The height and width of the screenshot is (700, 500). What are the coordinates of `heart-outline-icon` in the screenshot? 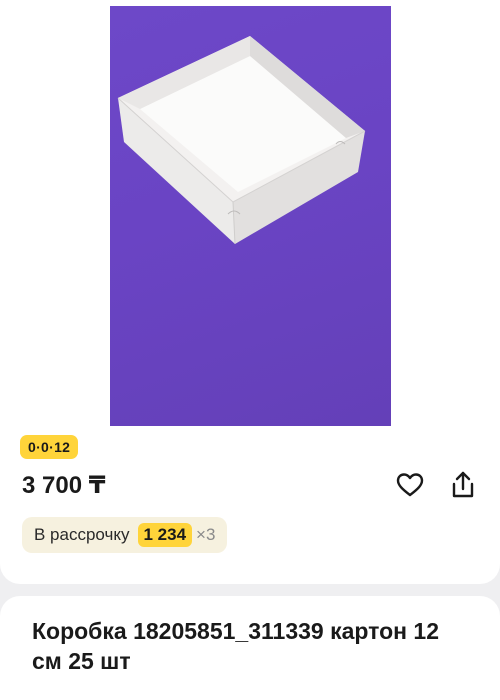 It's located at (410, 485).